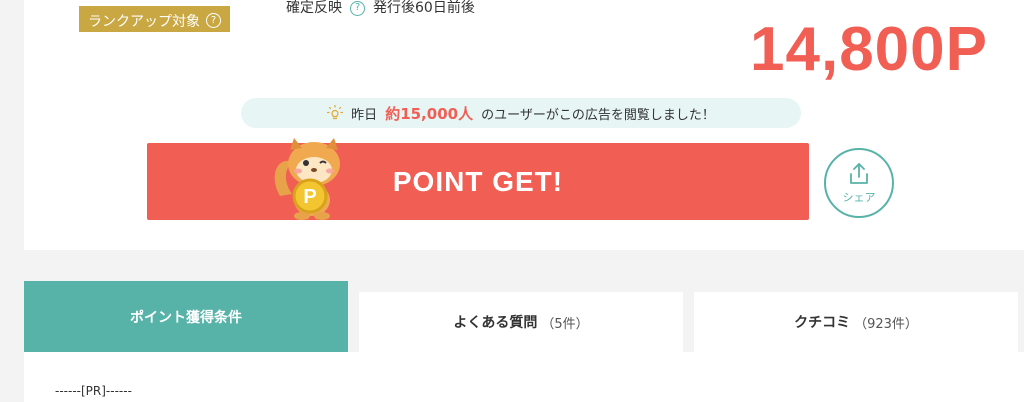  I want to click on pr-line: ------[PR]------, so click(93, 391).